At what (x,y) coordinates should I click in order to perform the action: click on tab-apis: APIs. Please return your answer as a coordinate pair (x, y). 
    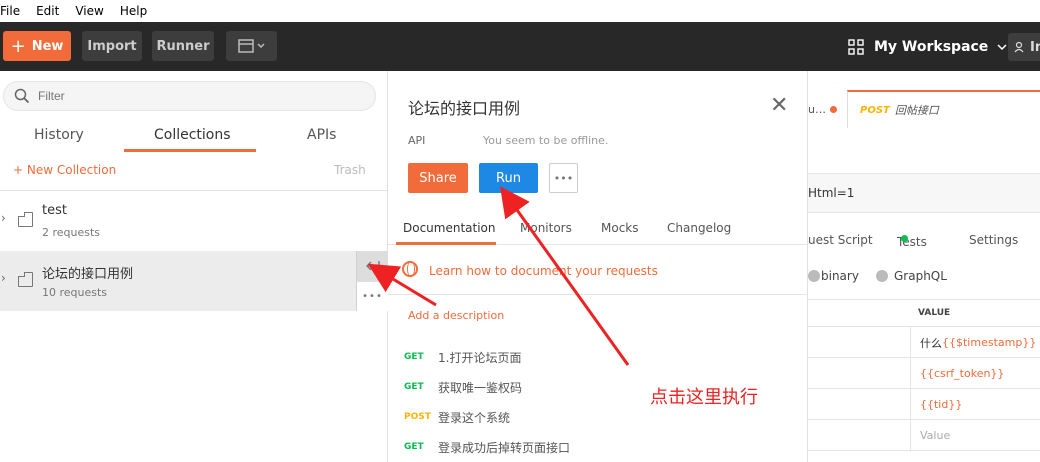
    Looking at the image, I should click on (321, 135).